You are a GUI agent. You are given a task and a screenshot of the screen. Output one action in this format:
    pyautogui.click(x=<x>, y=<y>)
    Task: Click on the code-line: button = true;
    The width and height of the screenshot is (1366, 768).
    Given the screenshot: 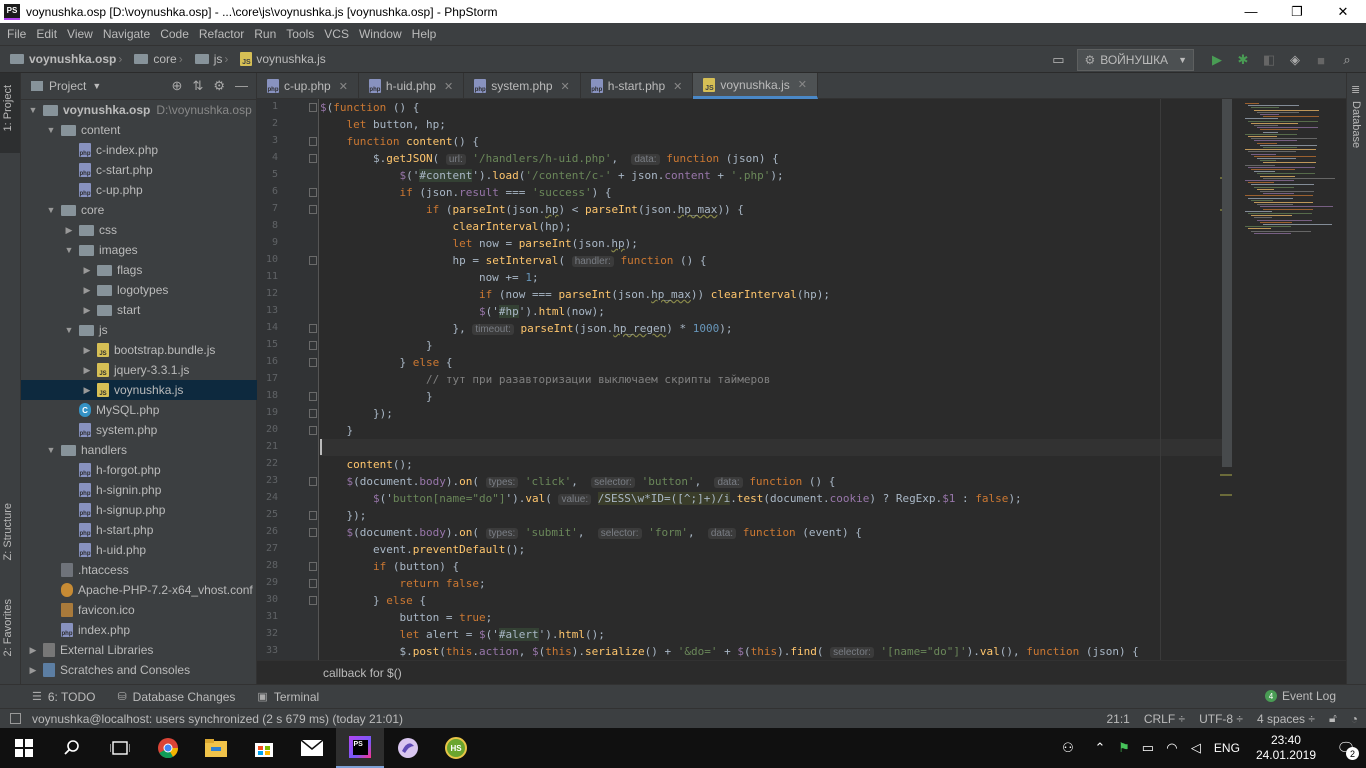 What is the action you would take?
    pyautogui.click(x=406, y=617)
    